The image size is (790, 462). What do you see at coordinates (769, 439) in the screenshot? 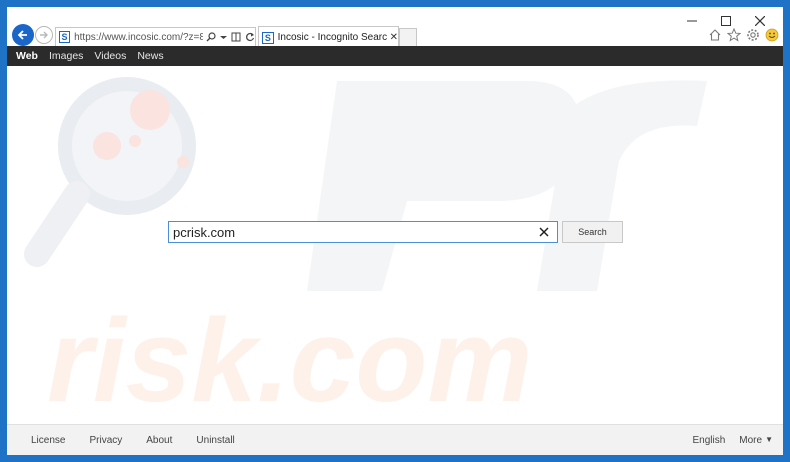
I see `chevron-down-icon: ▼` at bounding box center [769, 439].